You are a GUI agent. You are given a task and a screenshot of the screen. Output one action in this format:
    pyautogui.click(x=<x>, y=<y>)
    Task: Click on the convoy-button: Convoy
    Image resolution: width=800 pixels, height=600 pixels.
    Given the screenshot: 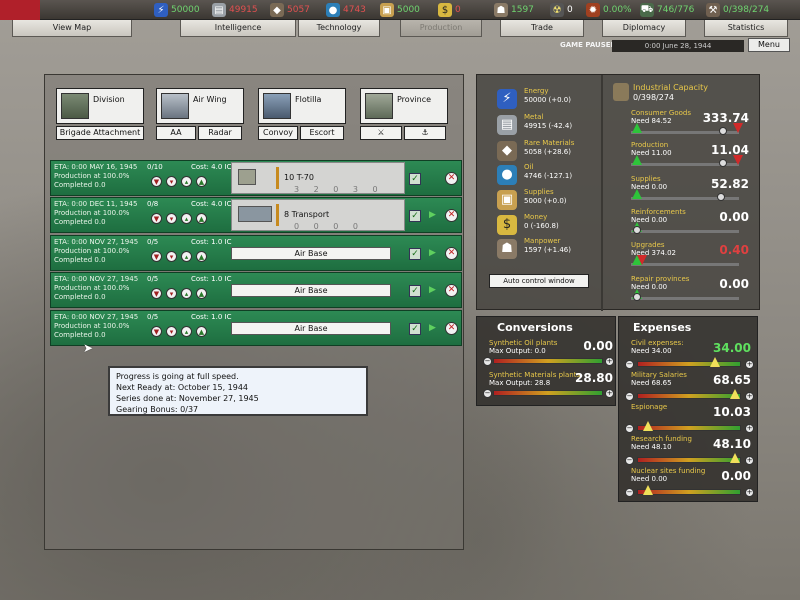 What is the action you would take?
    pyautogui.click(x=278, y=133)
    